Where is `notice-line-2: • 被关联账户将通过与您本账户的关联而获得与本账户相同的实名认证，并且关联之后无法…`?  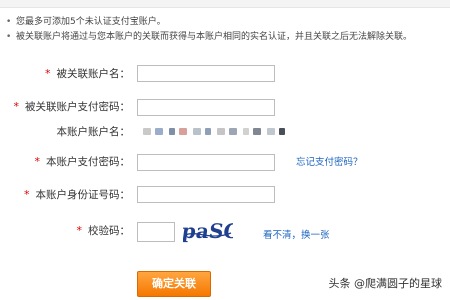 notice-line-2: • 被关联账户将通过与您本账户的关联而获得与本账户相同的实名认证，并且关联之后无法… is located at coordinates (209, 37).